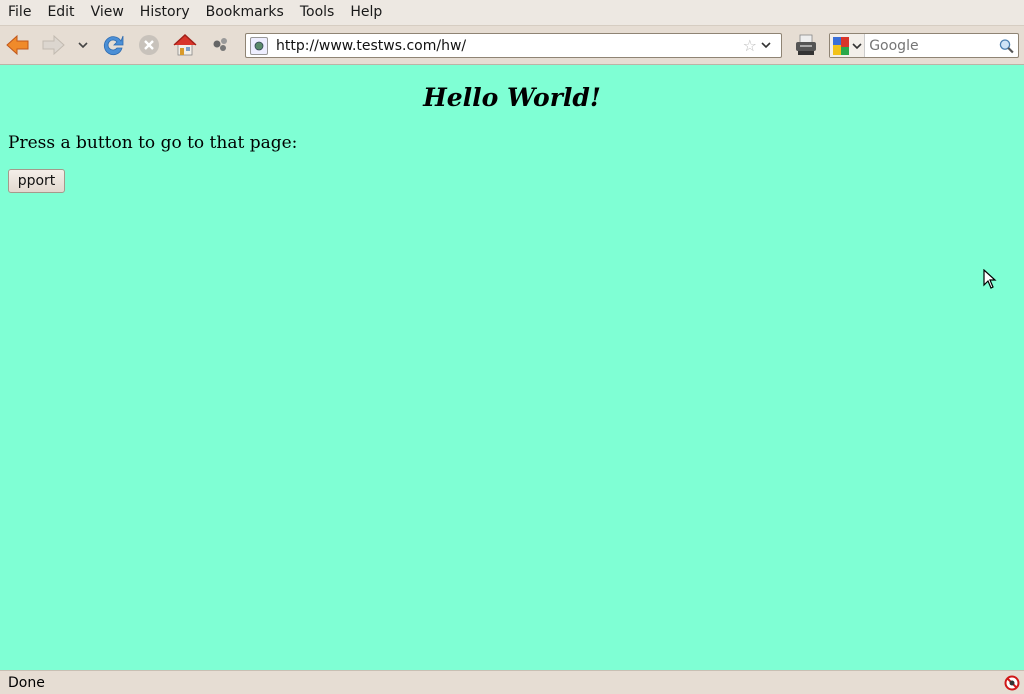  I want to click on home-button, so click(185, 45).